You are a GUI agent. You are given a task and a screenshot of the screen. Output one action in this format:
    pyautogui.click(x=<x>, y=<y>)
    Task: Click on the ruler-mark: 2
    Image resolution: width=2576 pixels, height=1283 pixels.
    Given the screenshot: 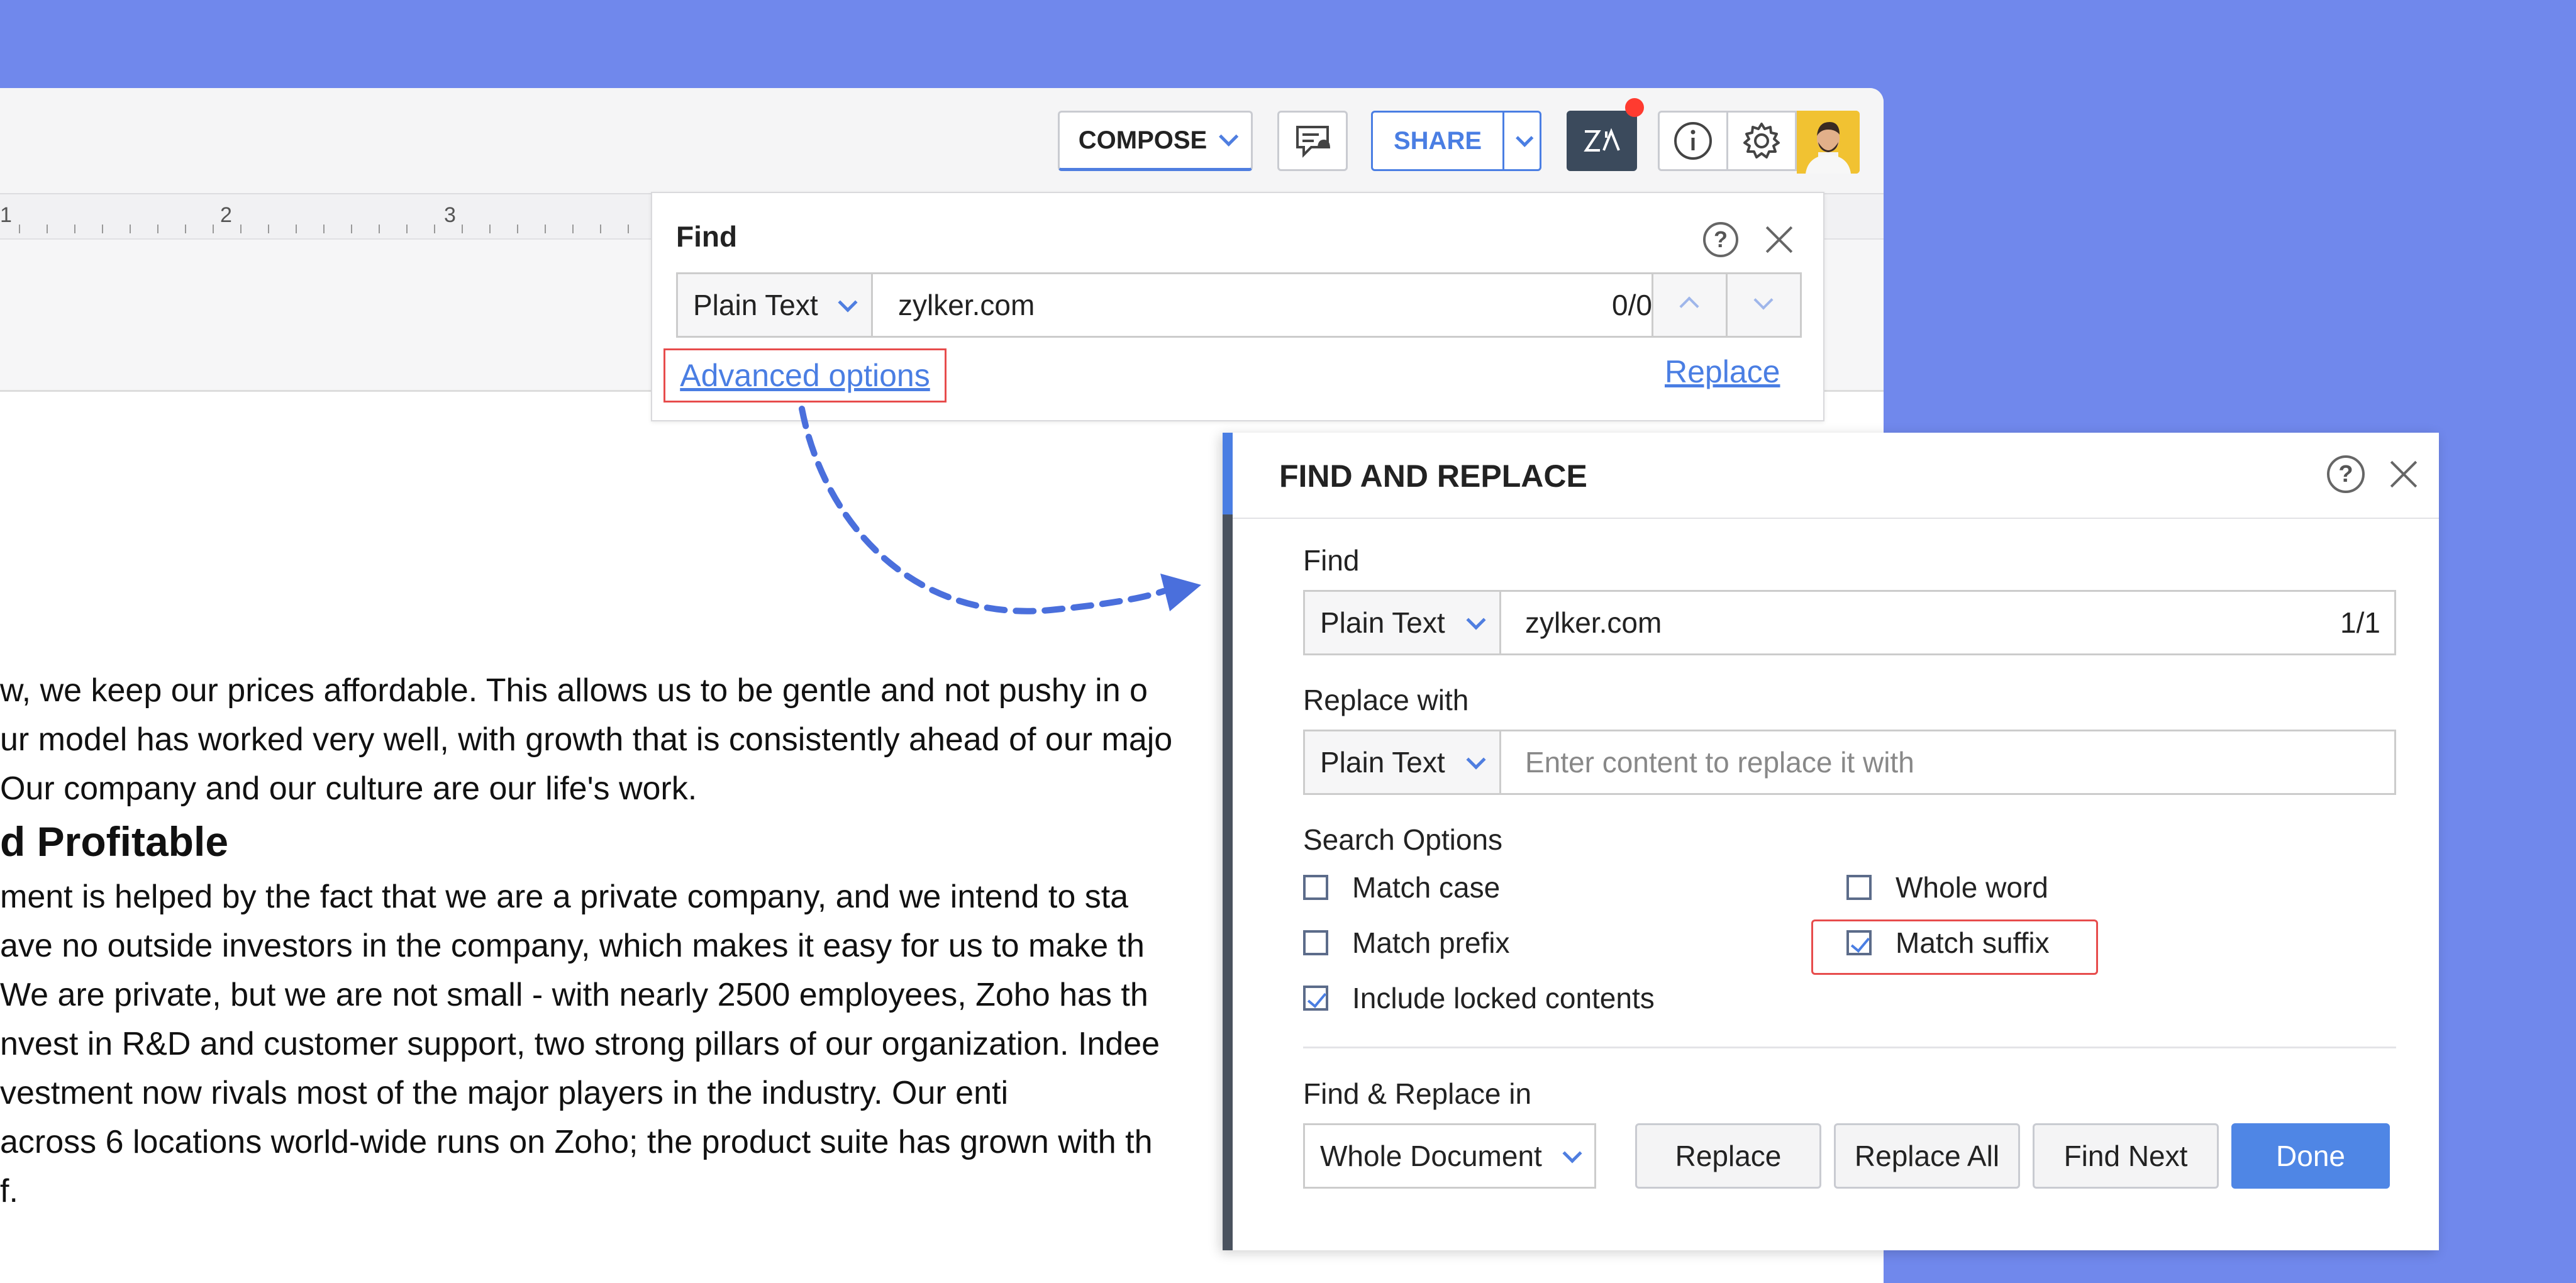 What is the action you would take?
    pyautogui.click(x=226, y=215)
    